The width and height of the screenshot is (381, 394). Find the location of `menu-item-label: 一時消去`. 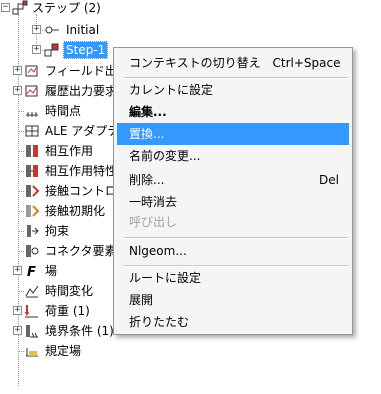

menu-item-label: 一時消去 is located at coordinates (153, 202).